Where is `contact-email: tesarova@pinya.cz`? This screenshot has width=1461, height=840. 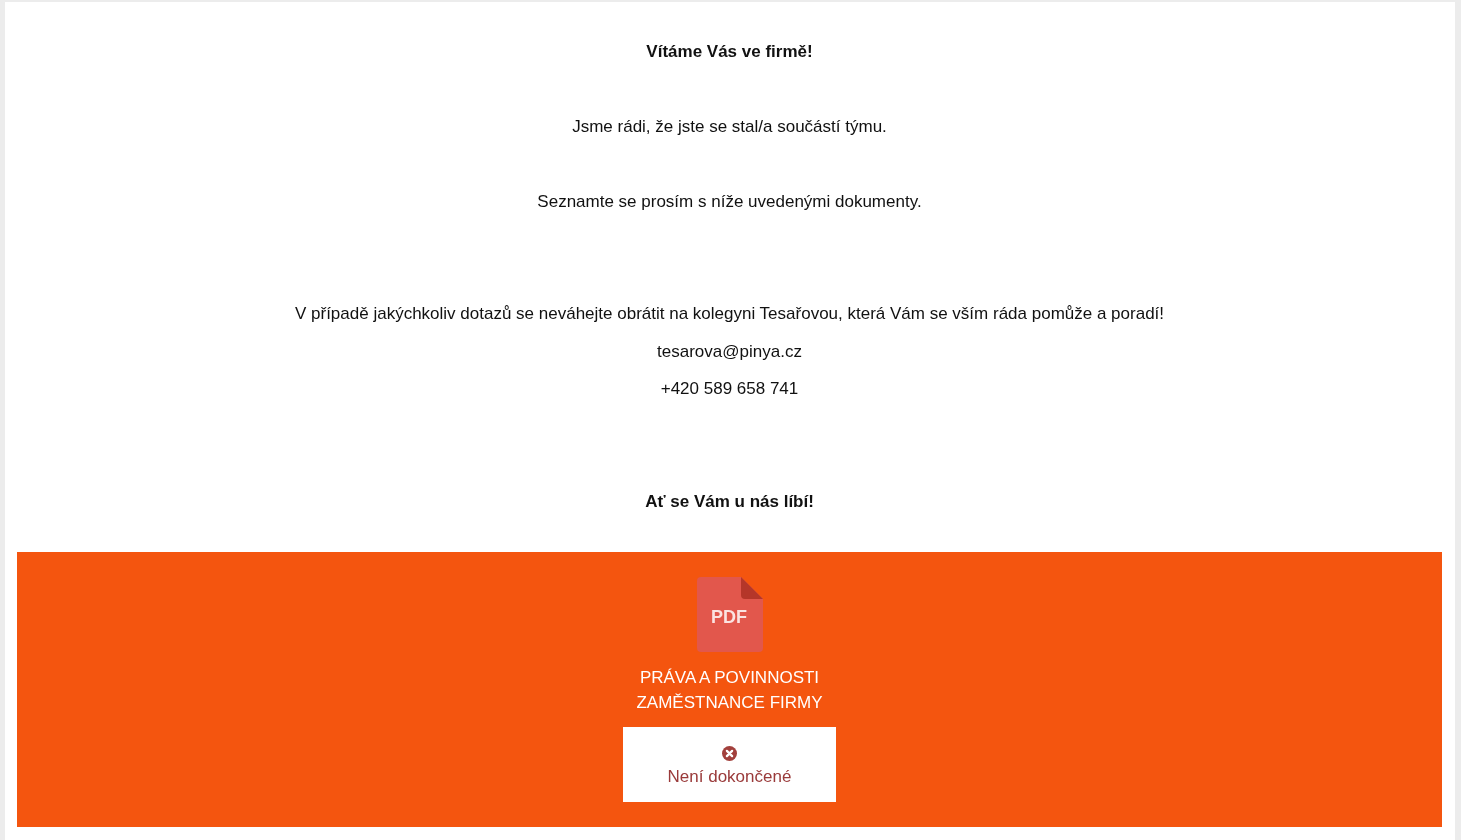
contact-email: tesarova@pinya.cz is located at coordinates (729, 352).